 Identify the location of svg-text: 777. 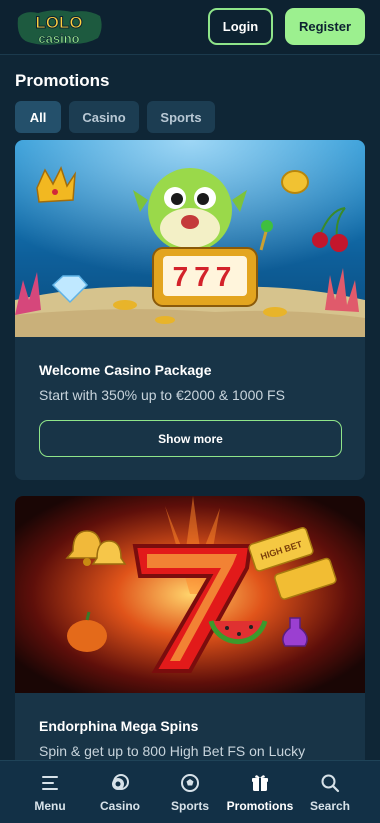
(205, 276).